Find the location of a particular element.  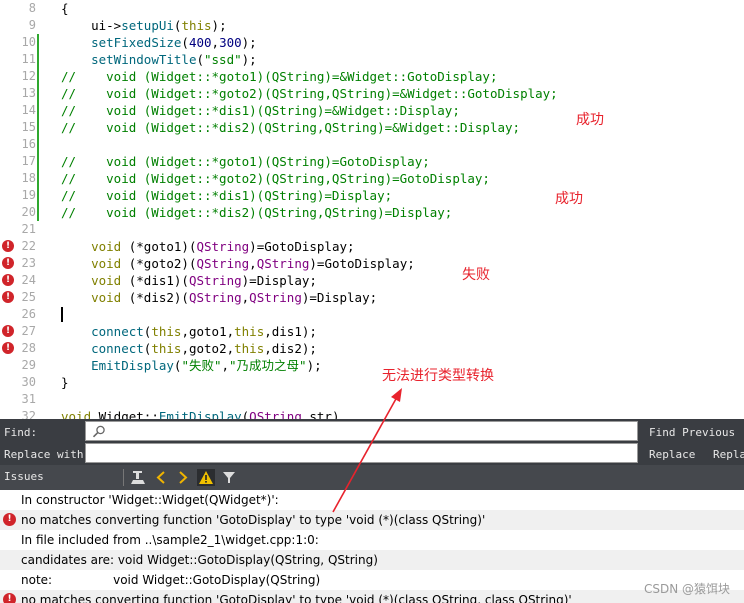

toolbar-separator is located at coordinates (123, 477).